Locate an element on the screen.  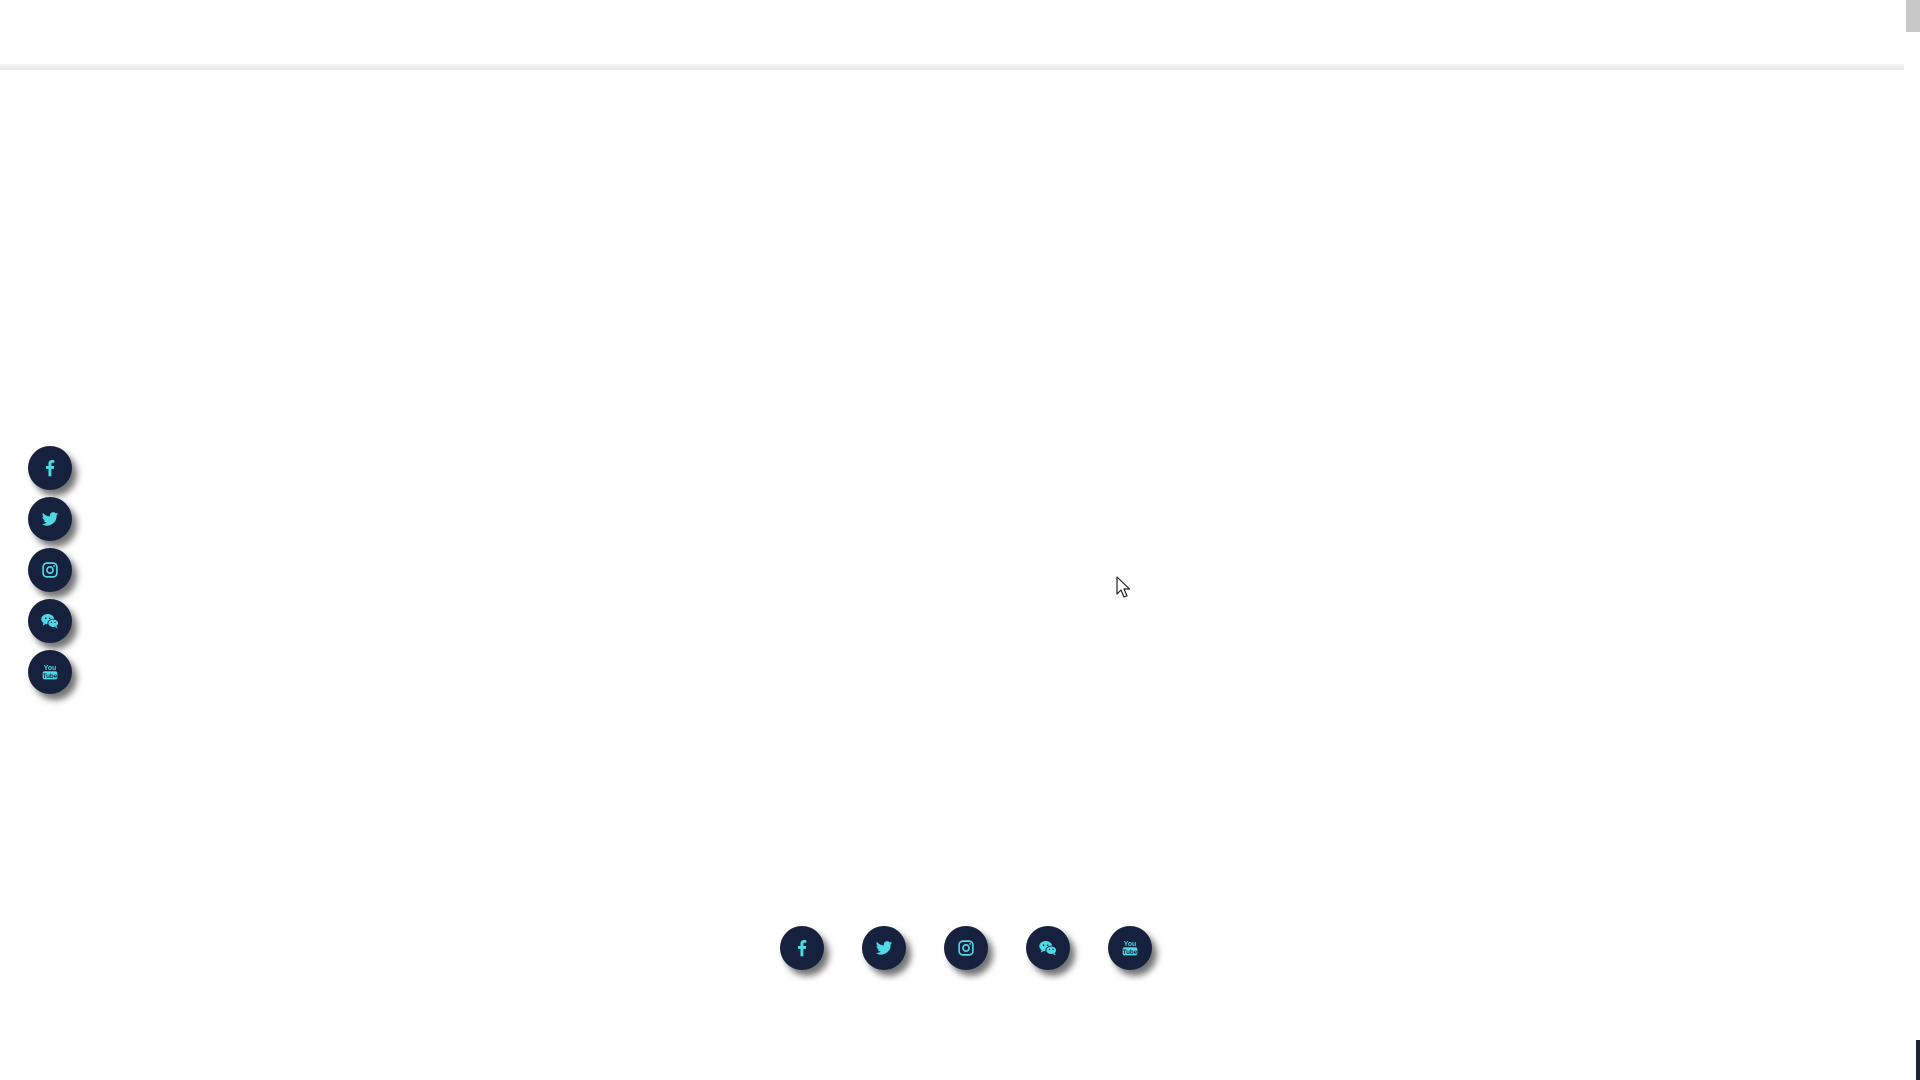
footer-instagram-button is located at coordinates (966, 948).